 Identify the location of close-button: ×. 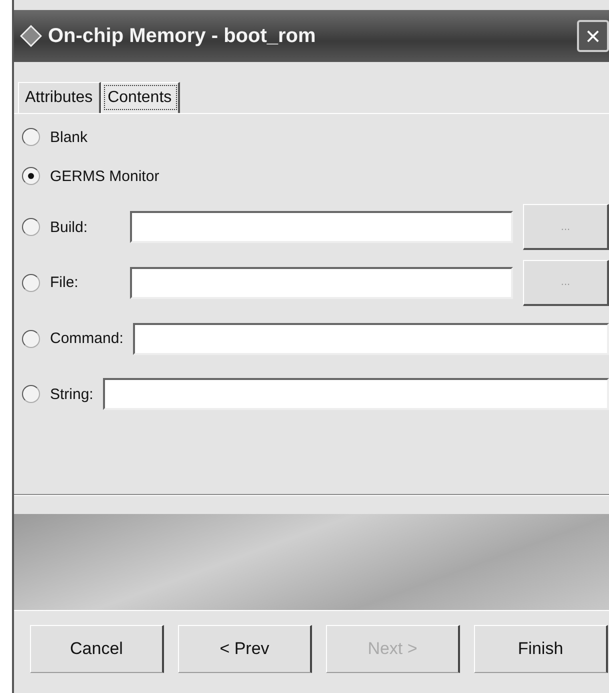
(593, 36).